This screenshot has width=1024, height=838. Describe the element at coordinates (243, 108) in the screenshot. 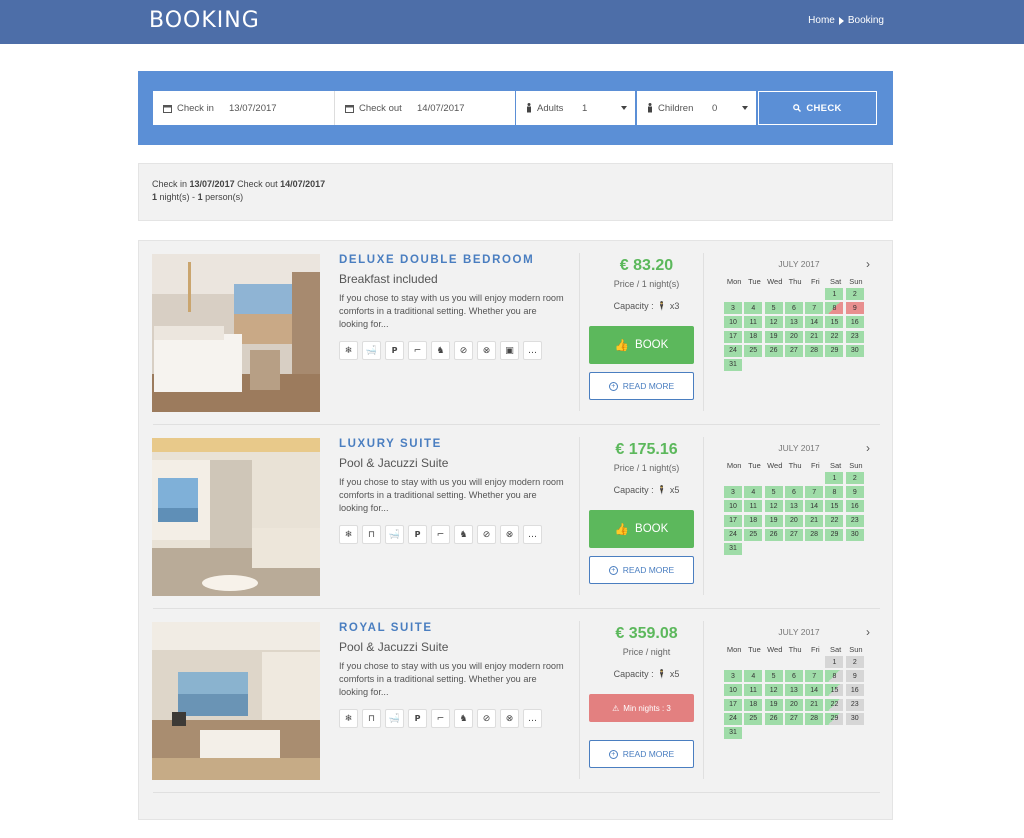

I see `checkin-field: Check in 13/07/2017` at that location.